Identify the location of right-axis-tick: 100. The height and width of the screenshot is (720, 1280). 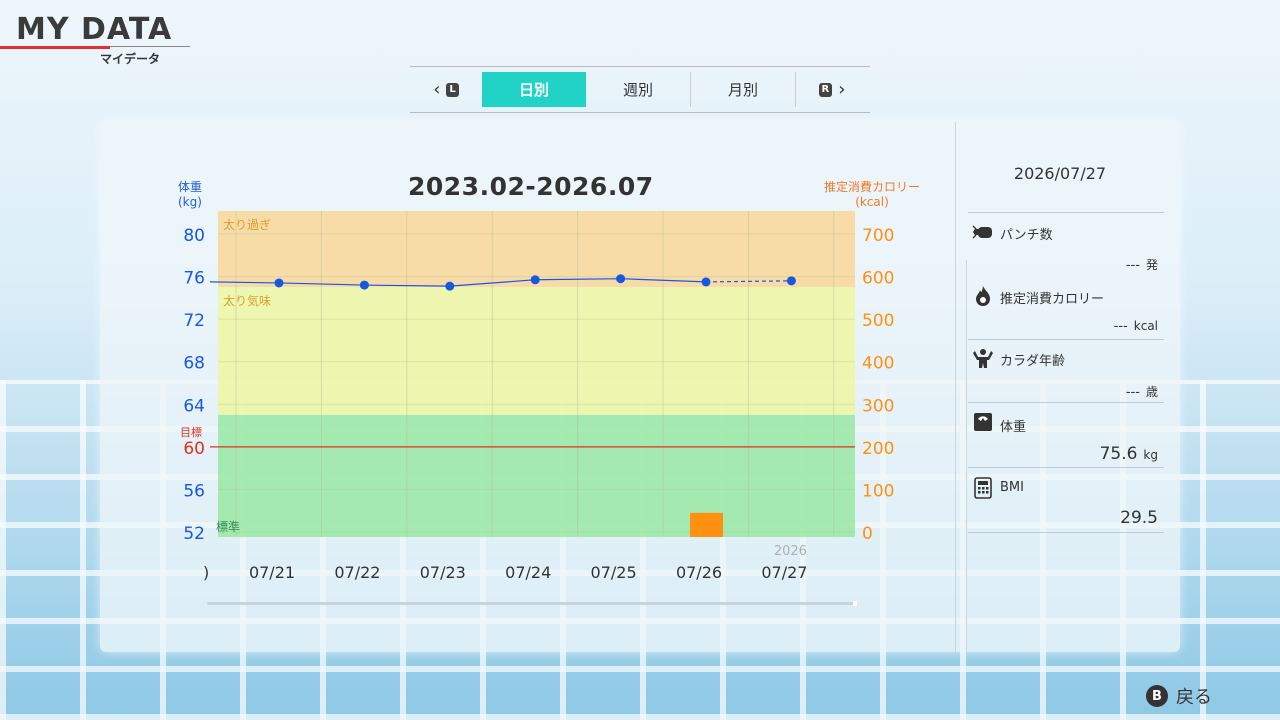
(878, 491).